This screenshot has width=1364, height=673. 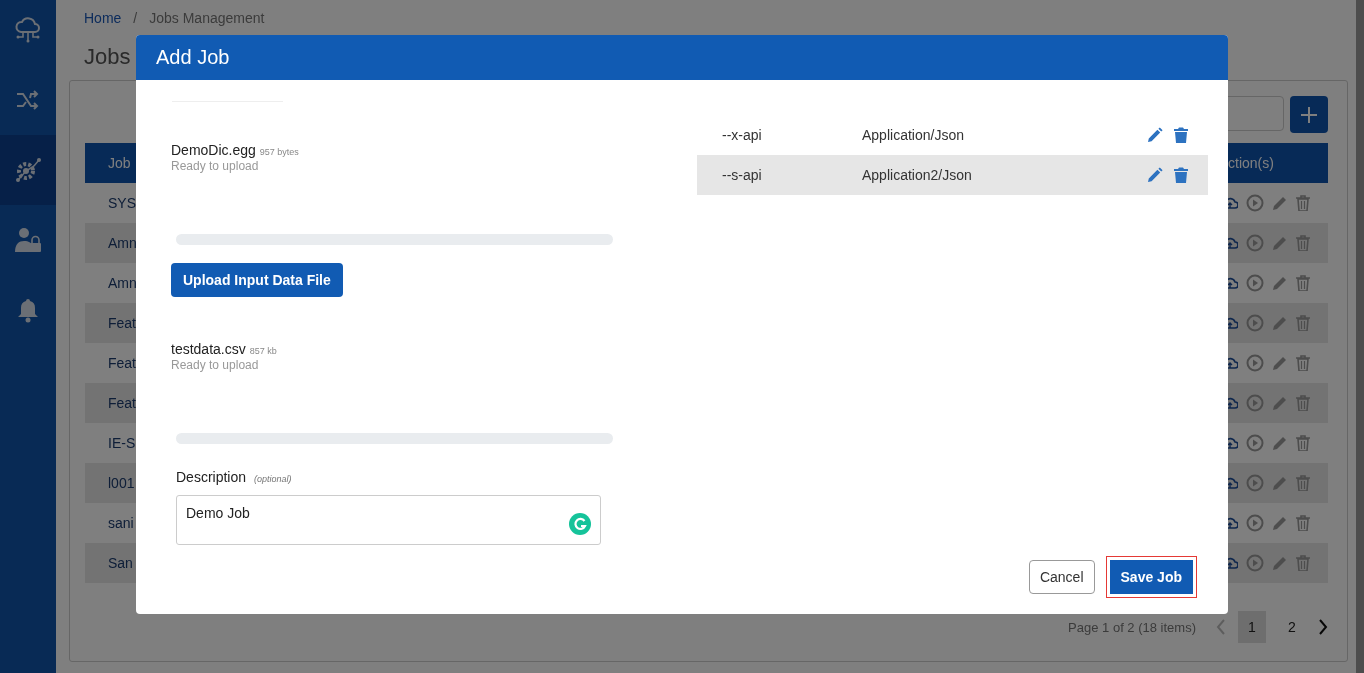 I want to click on description-field: Demo Job, so click(x=388, y=520).